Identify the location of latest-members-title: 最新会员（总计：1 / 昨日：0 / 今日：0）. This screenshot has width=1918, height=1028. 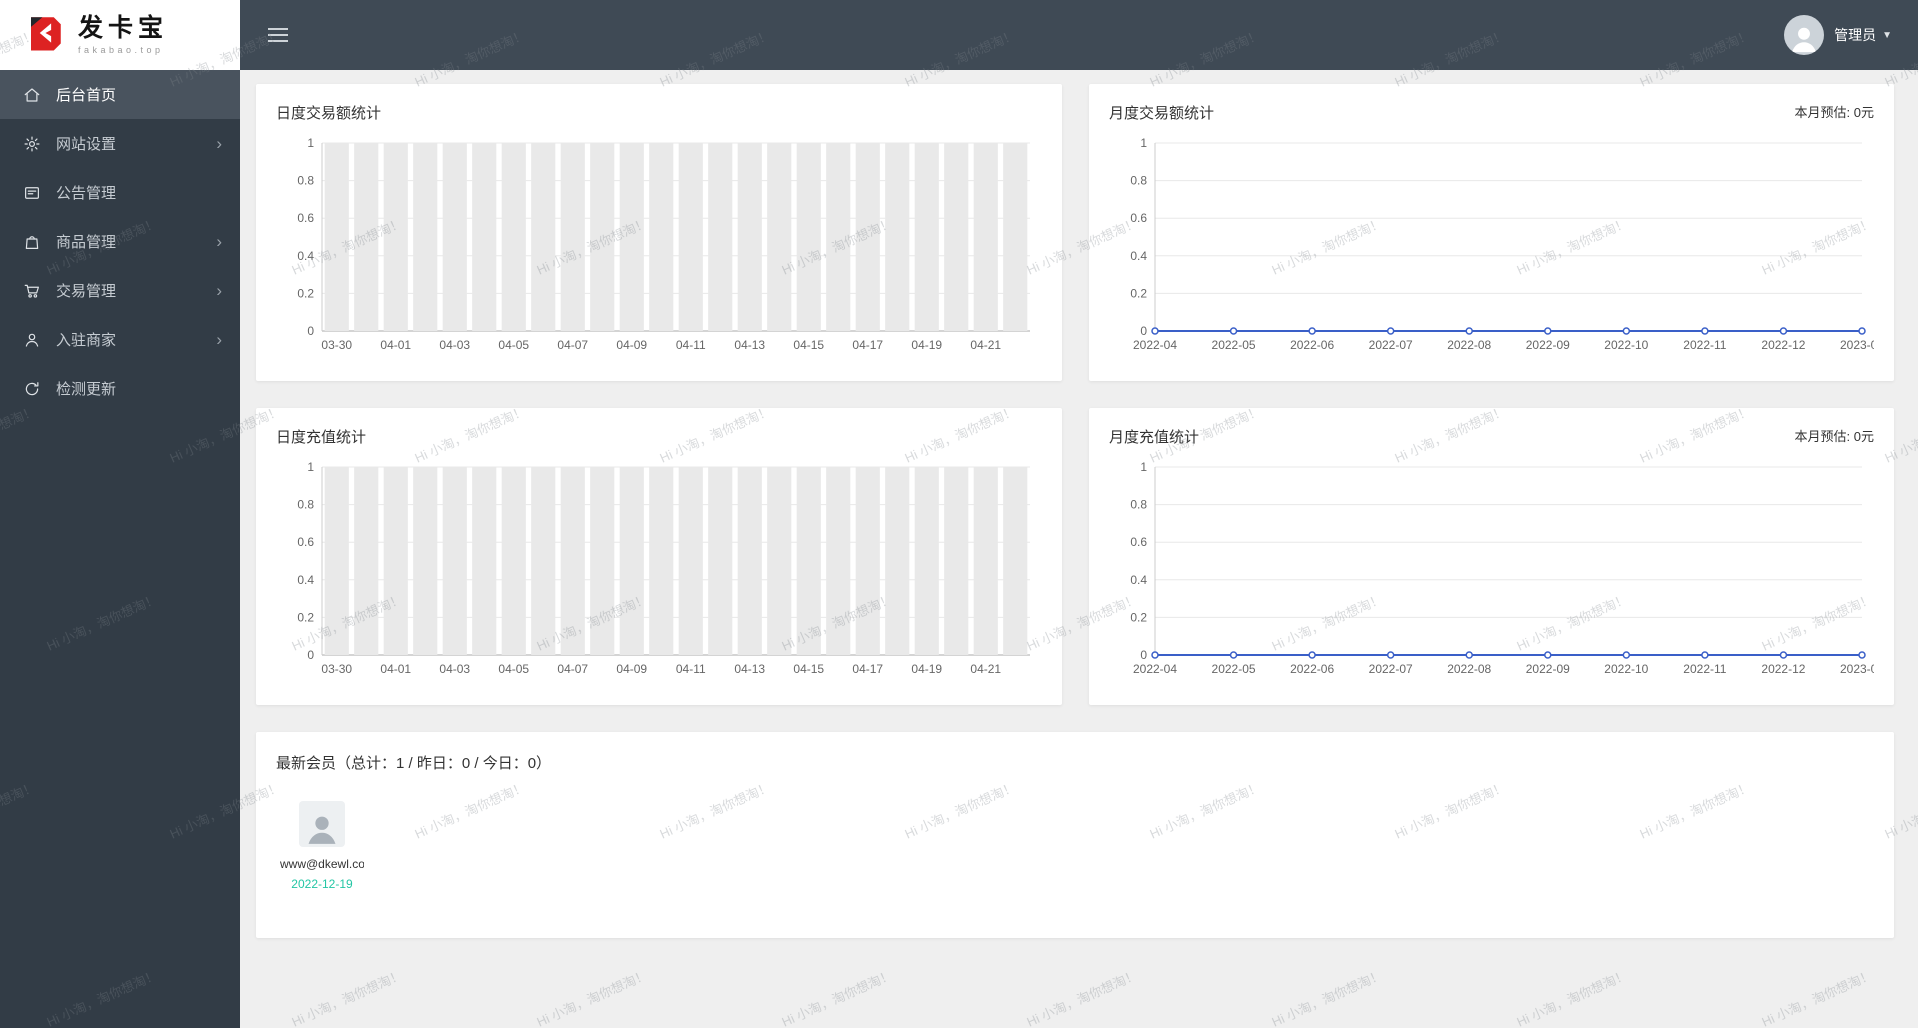
(414, 763).